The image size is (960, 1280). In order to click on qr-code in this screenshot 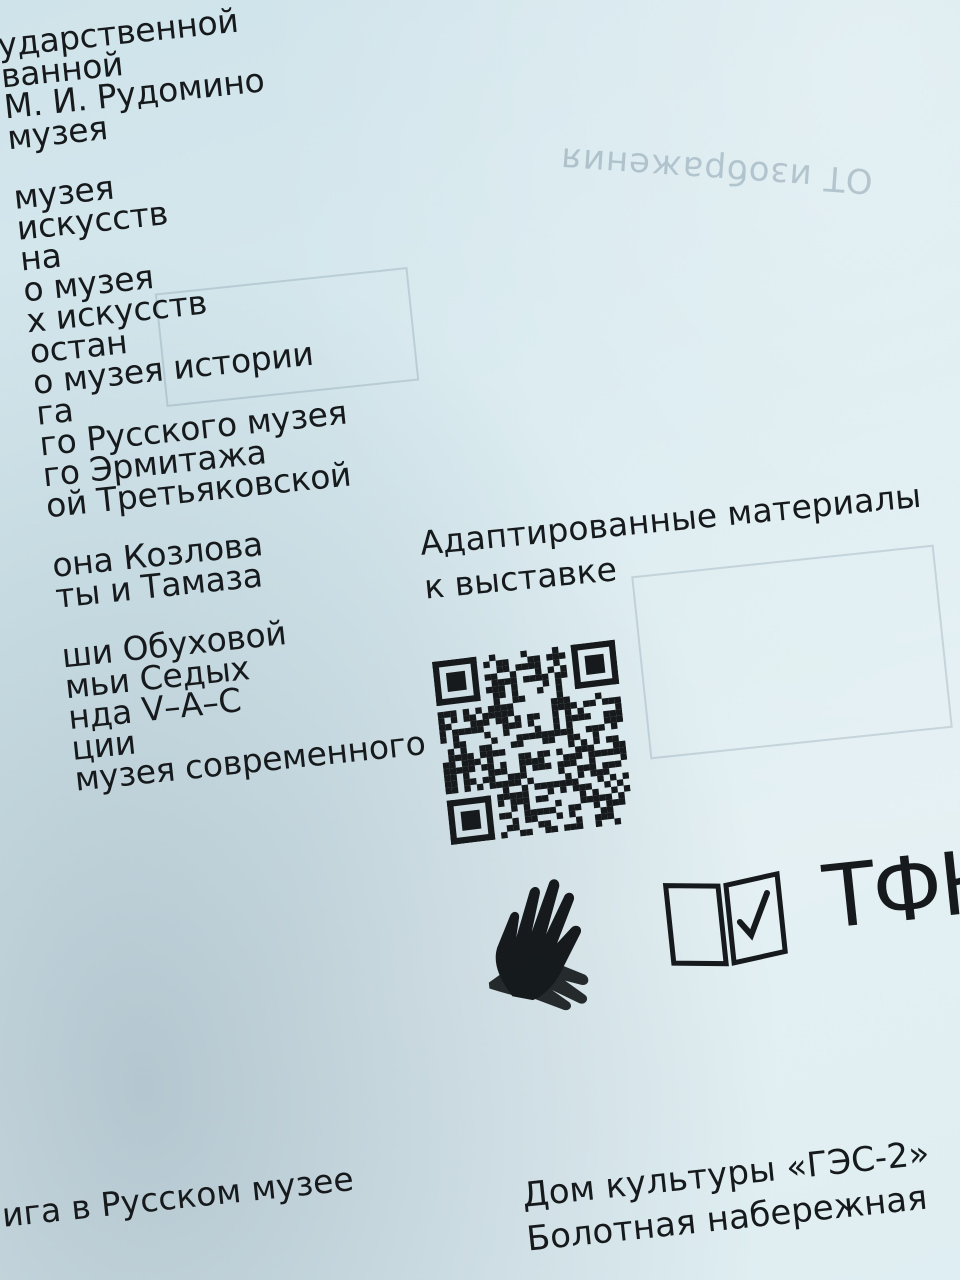, I will do `click(533, 742)`.